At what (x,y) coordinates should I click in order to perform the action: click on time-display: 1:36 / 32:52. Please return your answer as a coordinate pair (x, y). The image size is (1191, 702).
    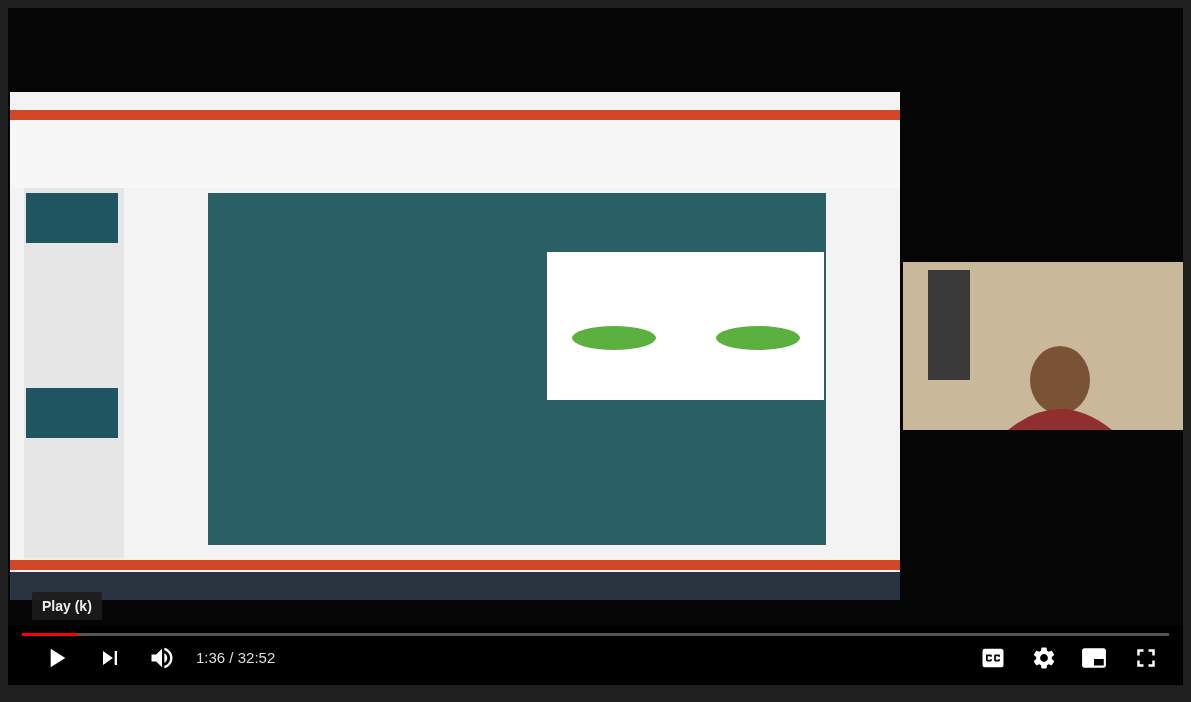
    Looking at the image, I should click on (236, 657).